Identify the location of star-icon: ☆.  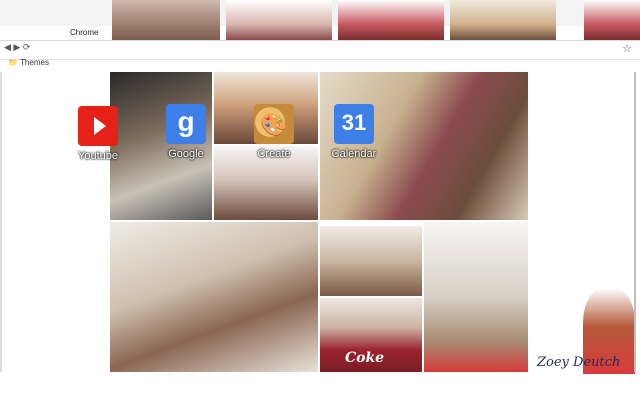
(627, 48).